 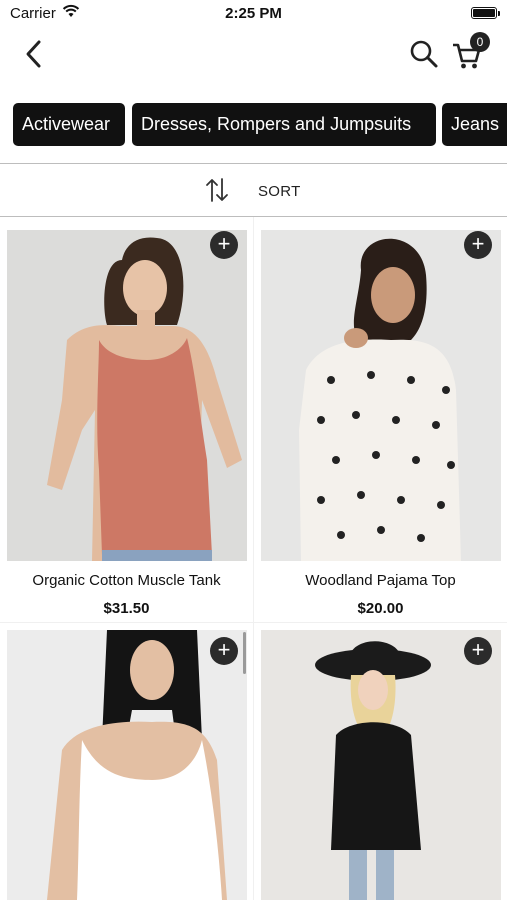 What do you see at coordinates (284, 124) in the screenshot?
I see `category-chip-dresses: Dresses, Rompers and Jumpsuits` at bounding box center [284, 124].